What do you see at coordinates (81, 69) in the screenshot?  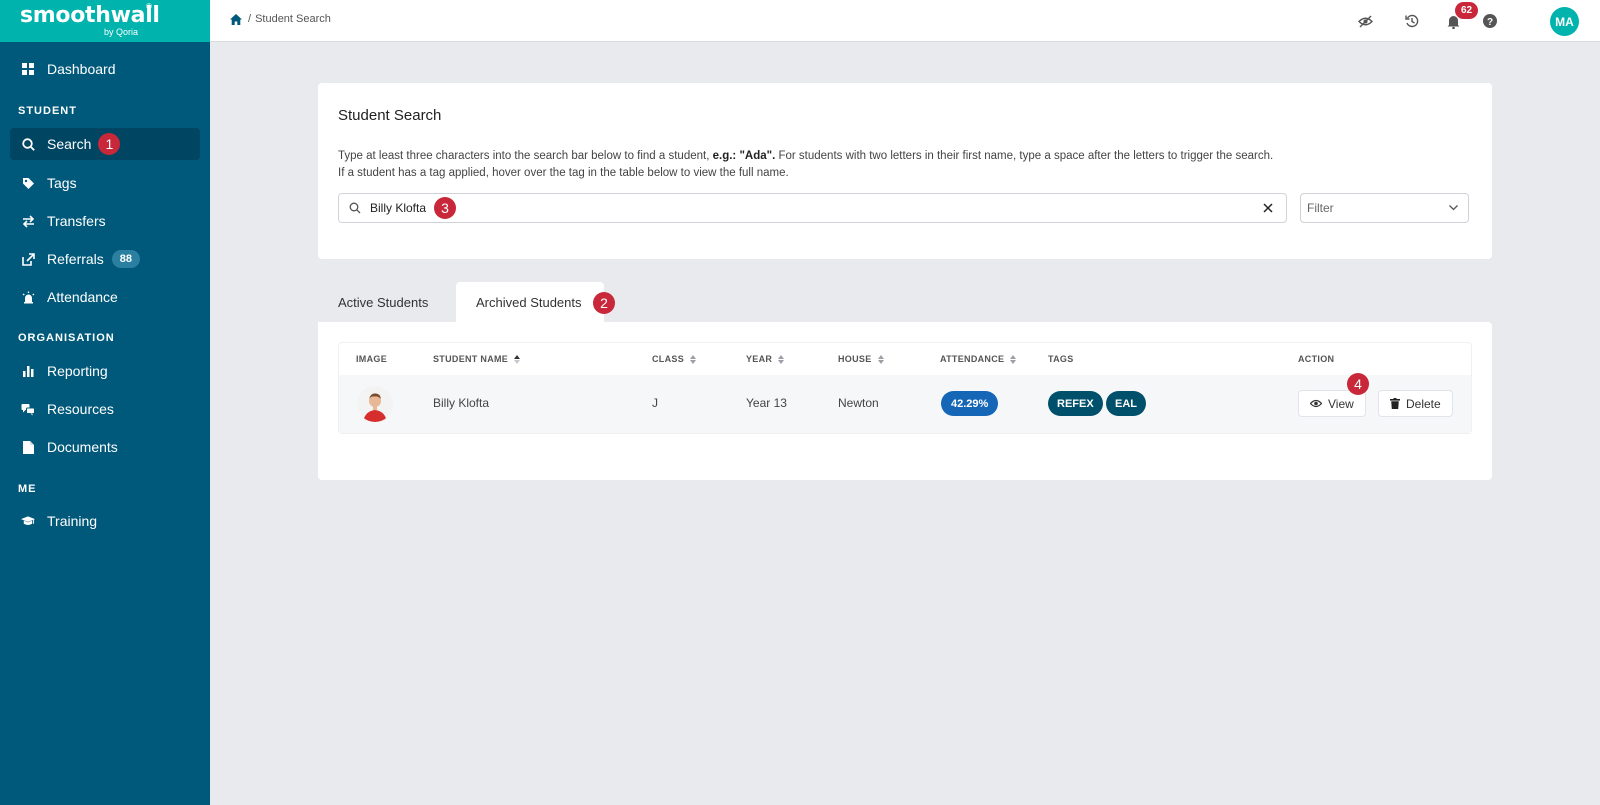 I see `sidebar-item-label: Dashboard` at bounding box center [81, 69].